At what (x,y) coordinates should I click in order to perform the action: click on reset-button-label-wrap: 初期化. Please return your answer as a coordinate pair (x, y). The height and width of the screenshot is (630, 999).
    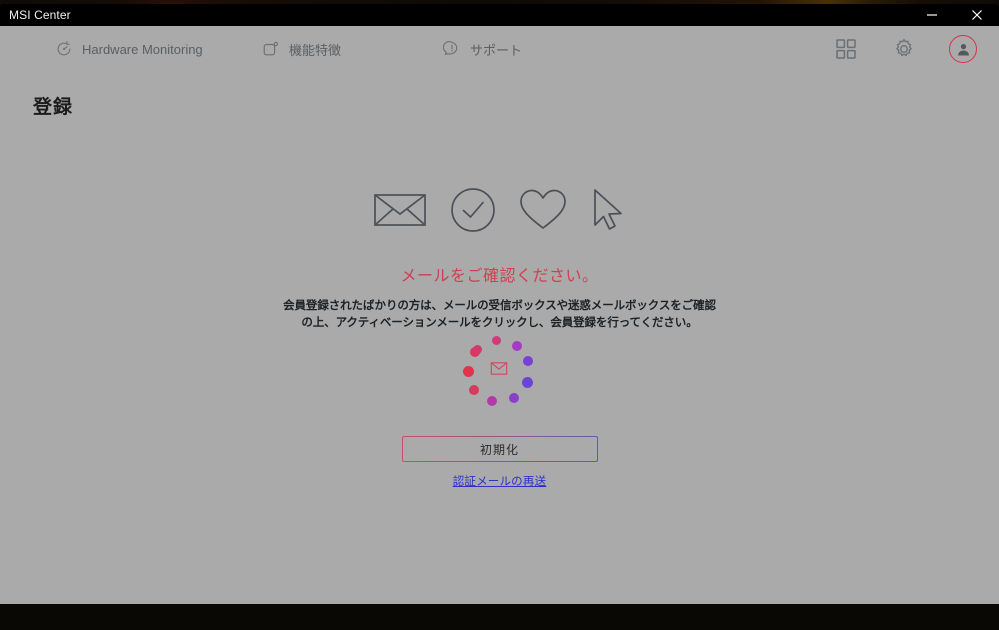
    Looking at the image, I should click on (499, 449).